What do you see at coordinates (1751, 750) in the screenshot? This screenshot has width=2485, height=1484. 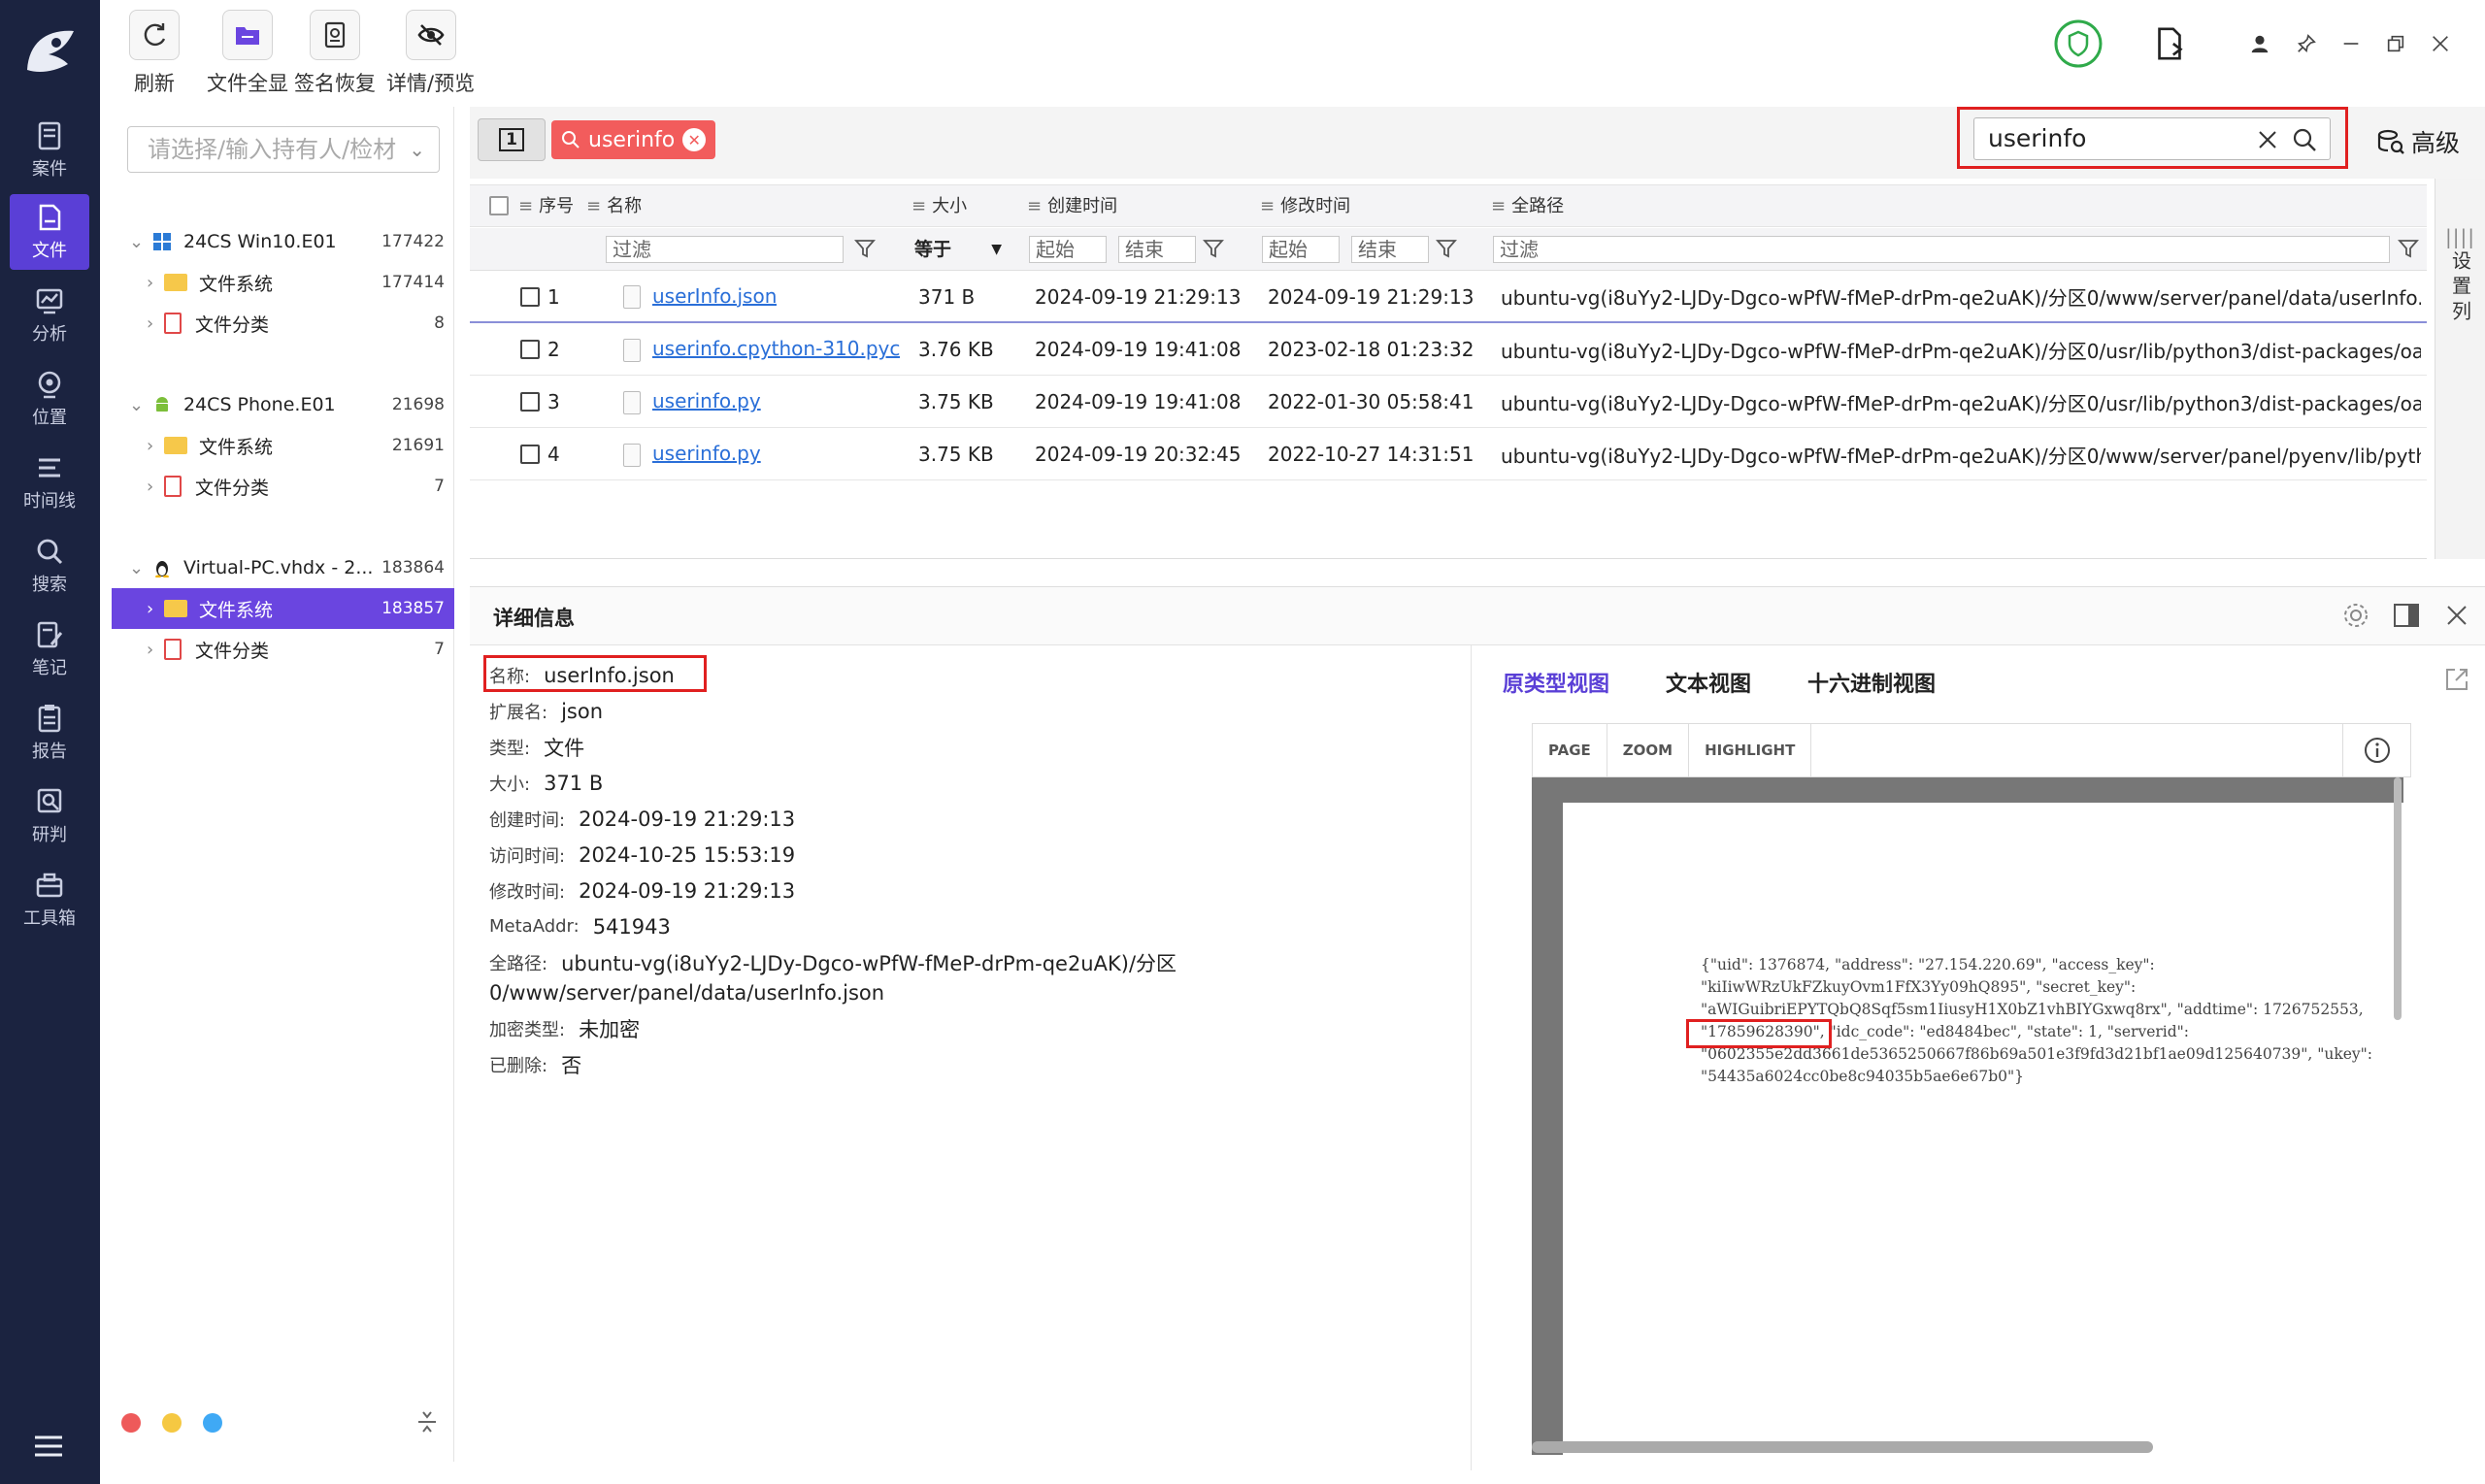 I see `pdf-highlight-button: HIGHLIGHT` at bounding box center [1751, 750].